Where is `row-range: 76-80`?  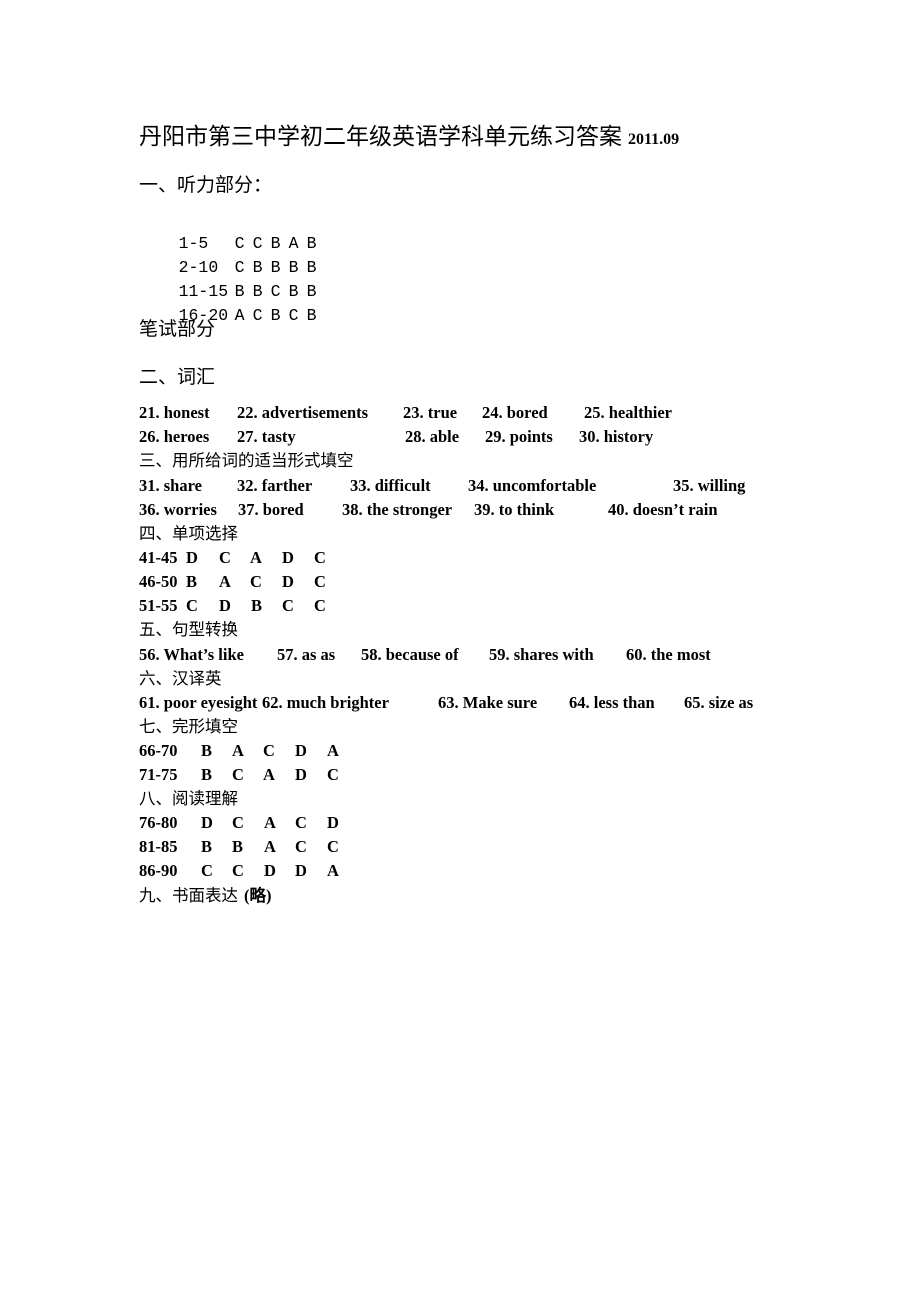 row-range: 76-80 is located at coordinates (158, 822).